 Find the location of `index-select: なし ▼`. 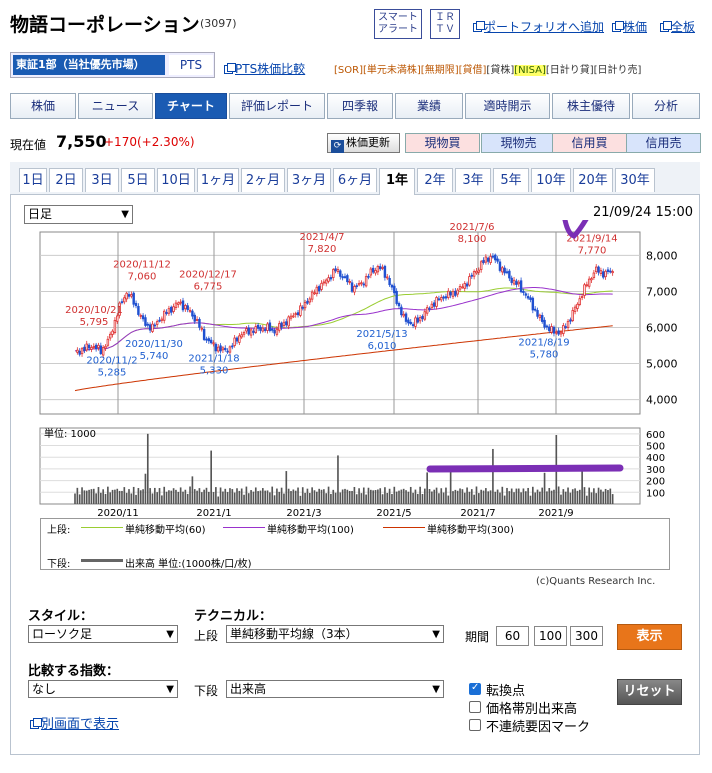

index-select: なし ▼ is located at coordinates (103, 689).